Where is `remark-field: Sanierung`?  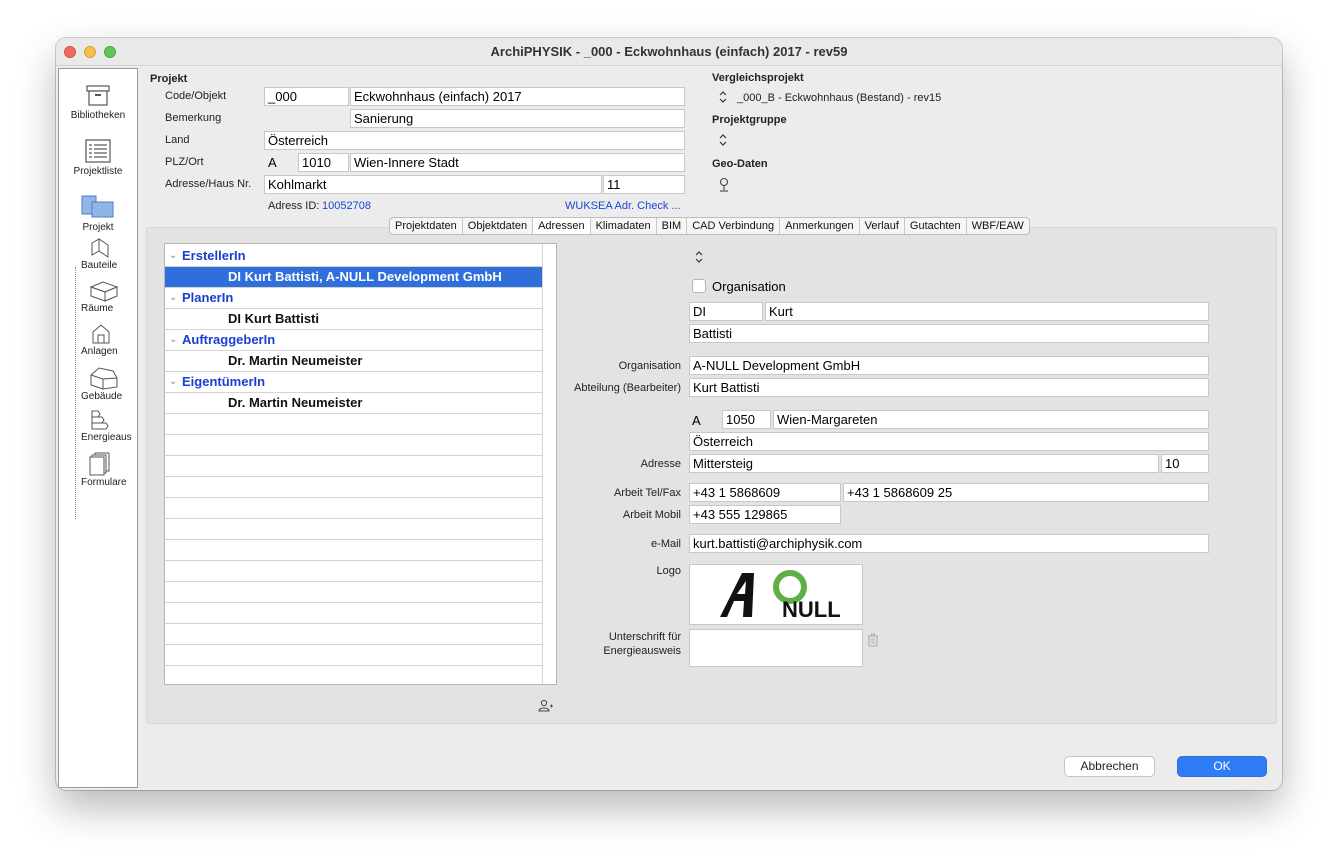 remark-field: Sanierung is located at coordinates (517, 118).